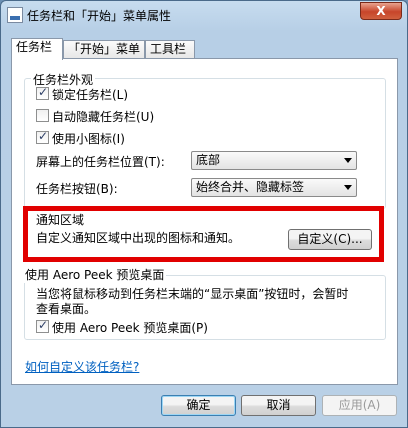 The height and width of the screenshot is (428, 408). What do you see at coordinates (359, 405) in the screenshot?
I see `apply-button: 应用(A)` at bounding box center [359, 405].